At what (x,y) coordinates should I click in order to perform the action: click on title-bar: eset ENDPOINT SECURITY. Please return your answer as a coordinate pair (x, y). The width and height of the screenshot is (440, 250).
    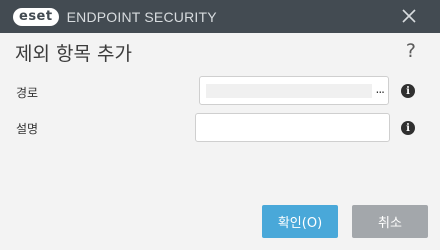
    Looking at the image, I should click on (220, 16).